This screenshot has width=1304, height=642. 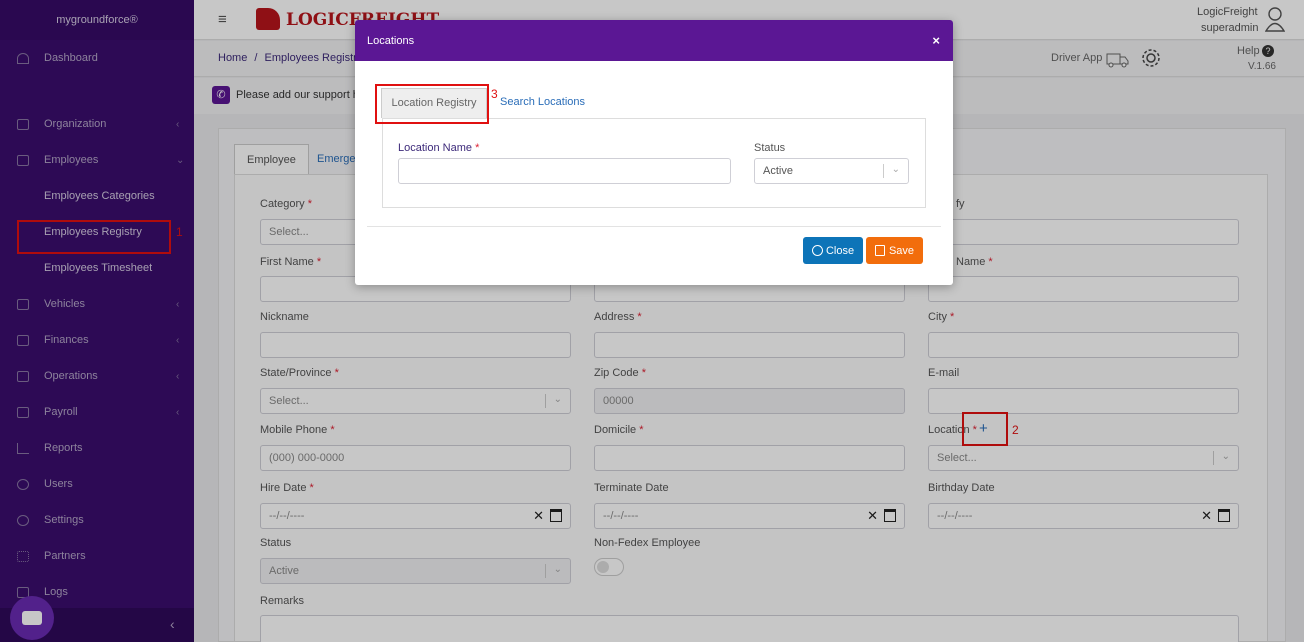 I want to click on annotation-number-3: 3, so click(x=494, y=94).